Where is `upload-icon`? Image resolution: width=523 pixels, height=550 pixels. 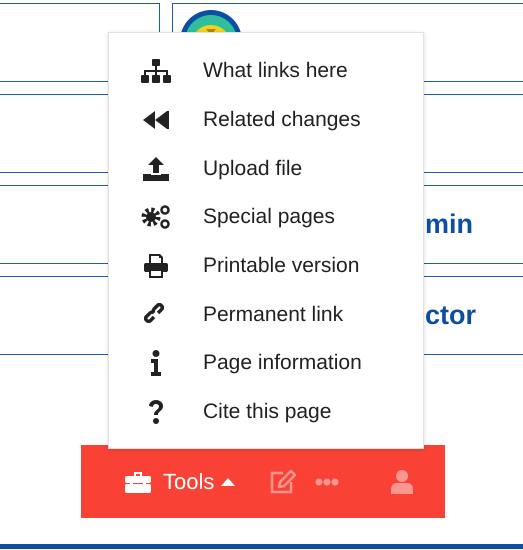 upload-icon is located at coordinates (156, 168).